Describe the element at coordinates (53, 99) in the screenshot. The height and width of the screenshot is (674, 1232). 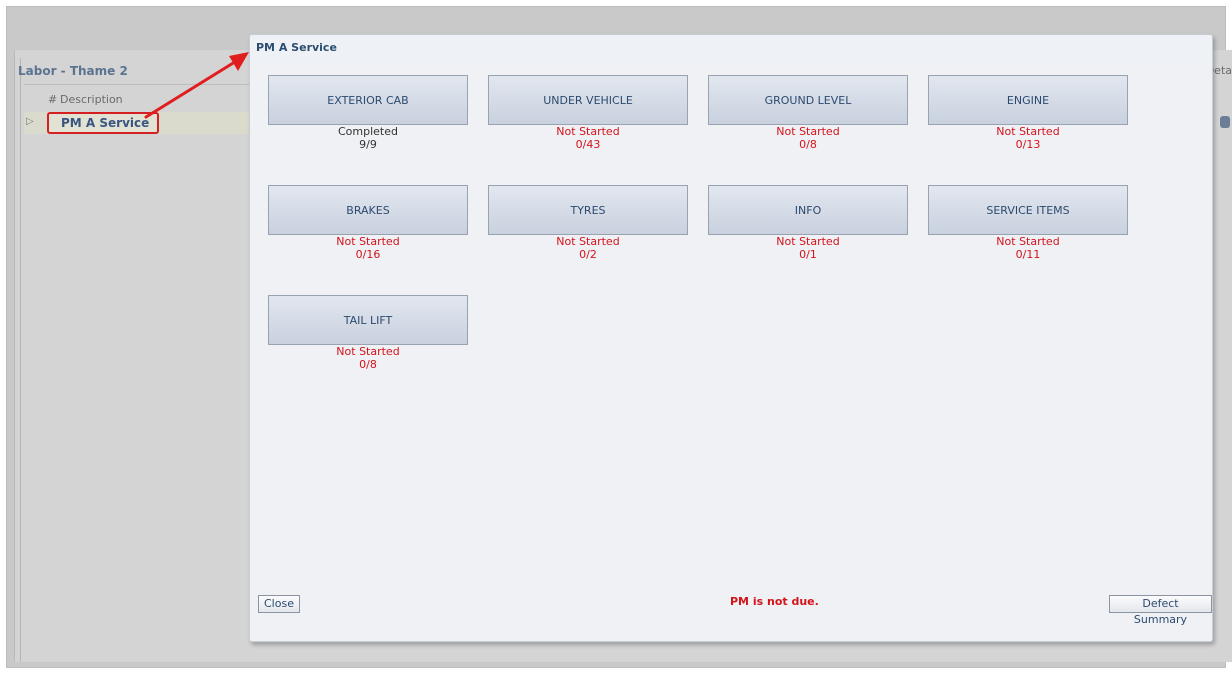
I see `column-header-number: #` at that location.